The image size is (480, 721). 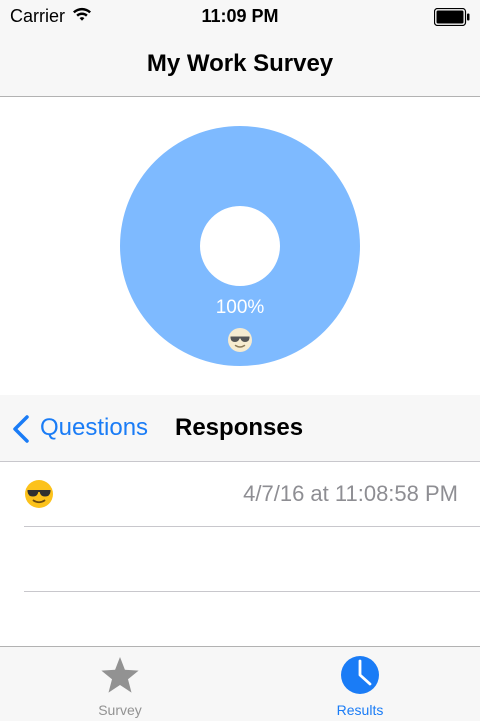 What do you see at coordinates (240, 342) in the screenshot?
I see `slice-emoji-label` at bounding box center [240, 342].